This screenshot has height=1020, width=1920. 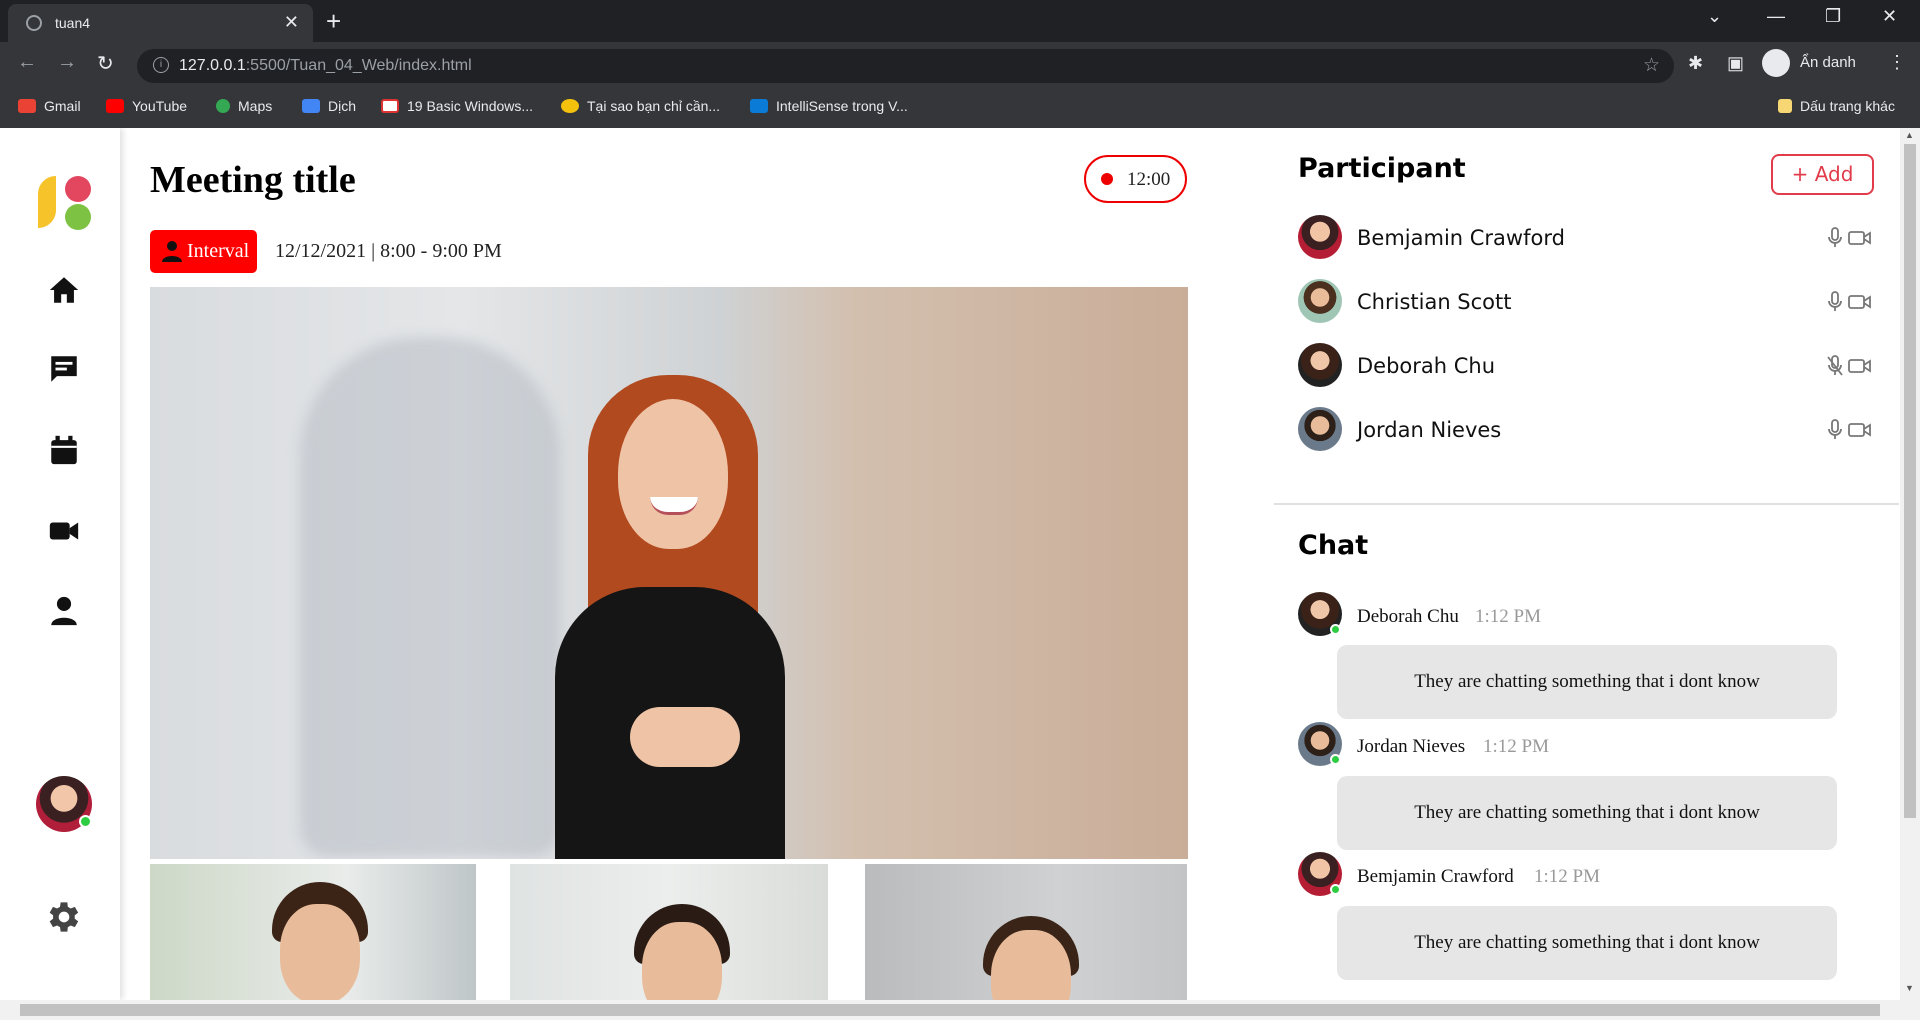 I want to click on chat-icon, so click(x=64, y=369).